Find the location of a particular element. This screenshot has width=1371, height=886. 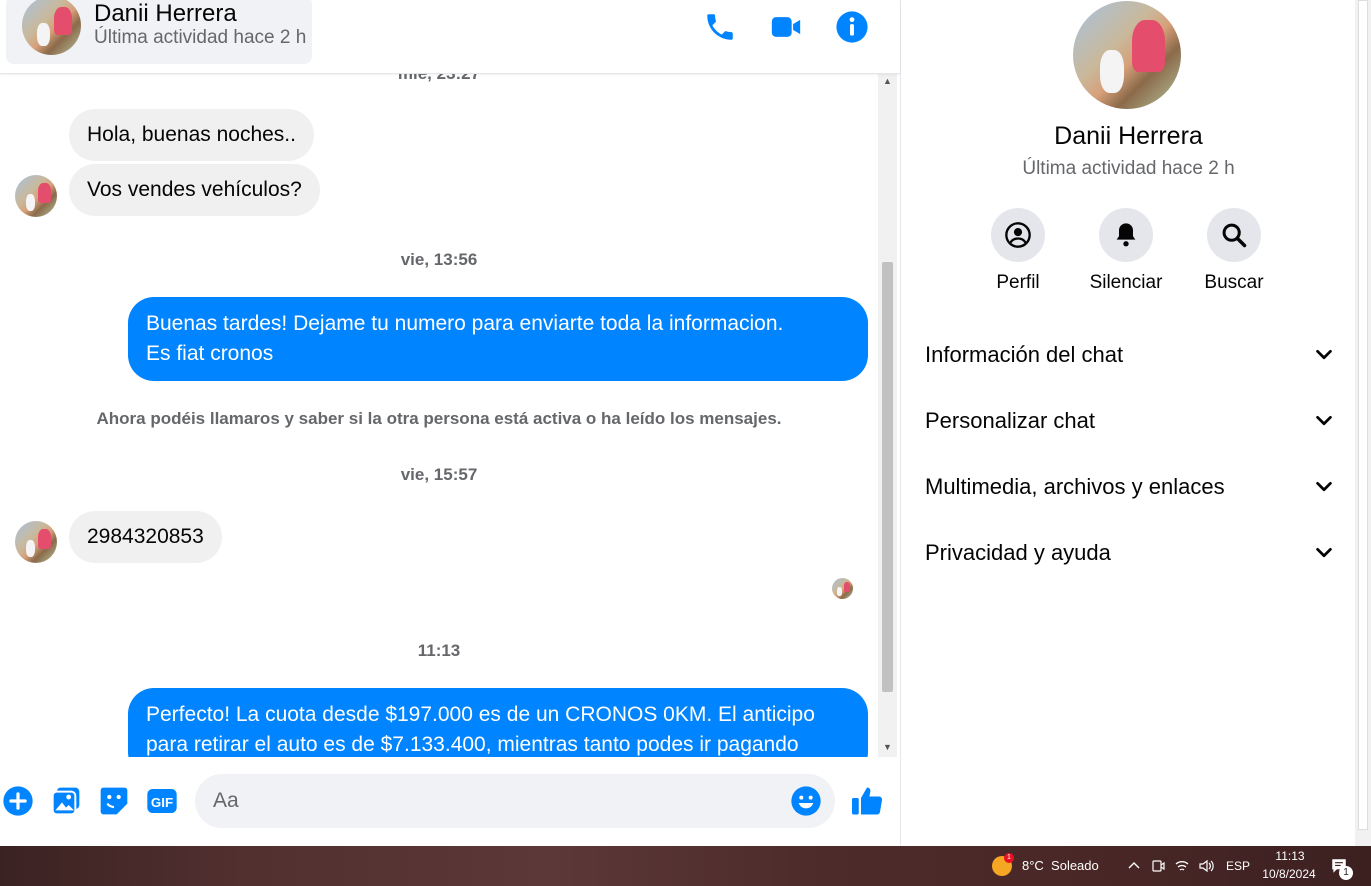

section-label: Personalizar chat is located at coordinates (1010, 420).